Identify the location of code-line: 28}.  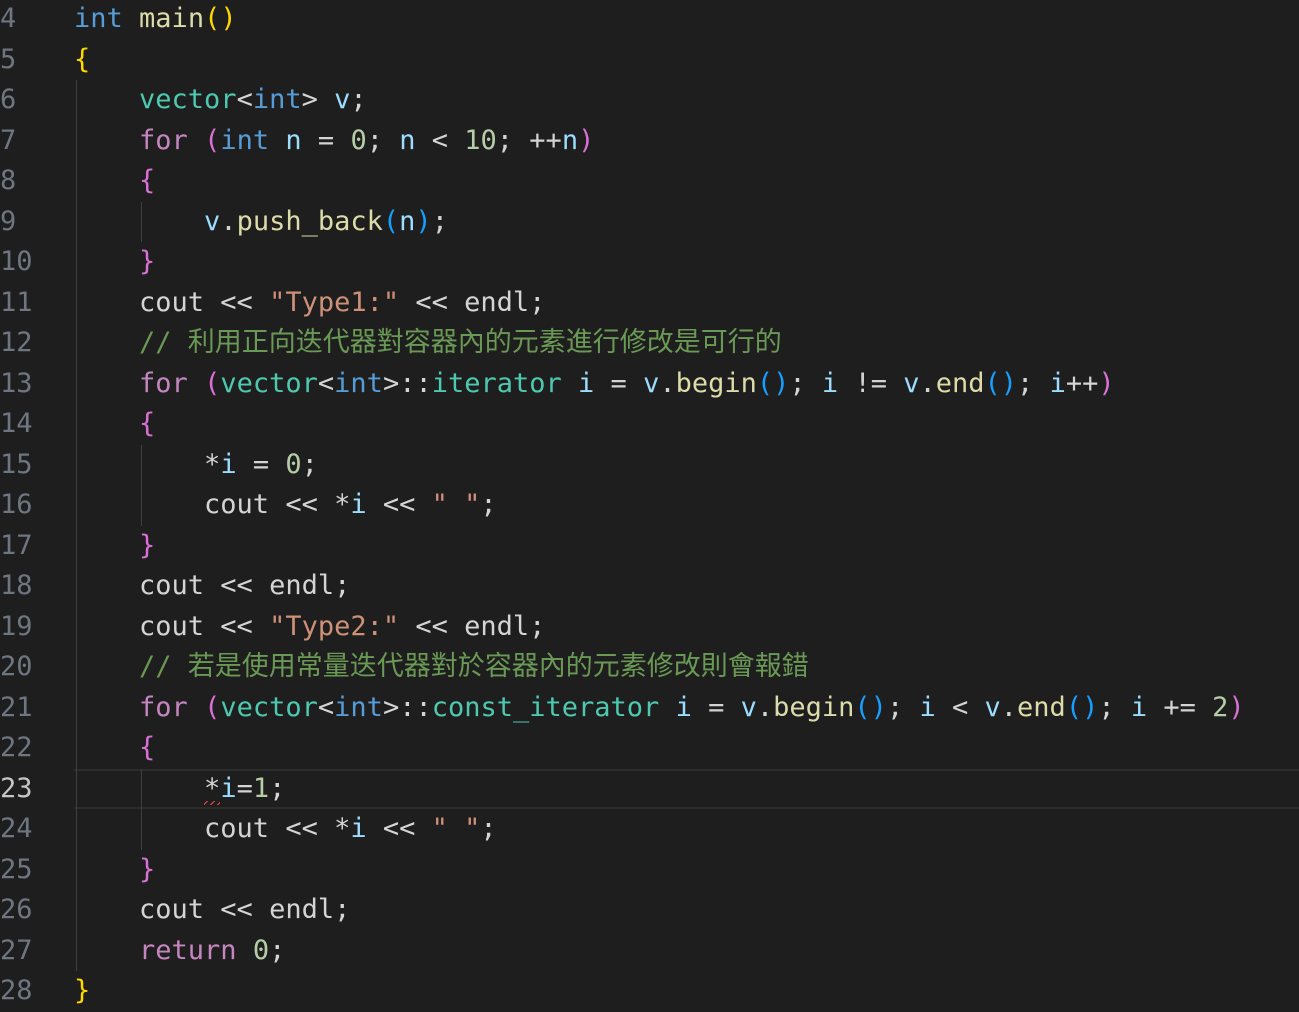
(649, 991).